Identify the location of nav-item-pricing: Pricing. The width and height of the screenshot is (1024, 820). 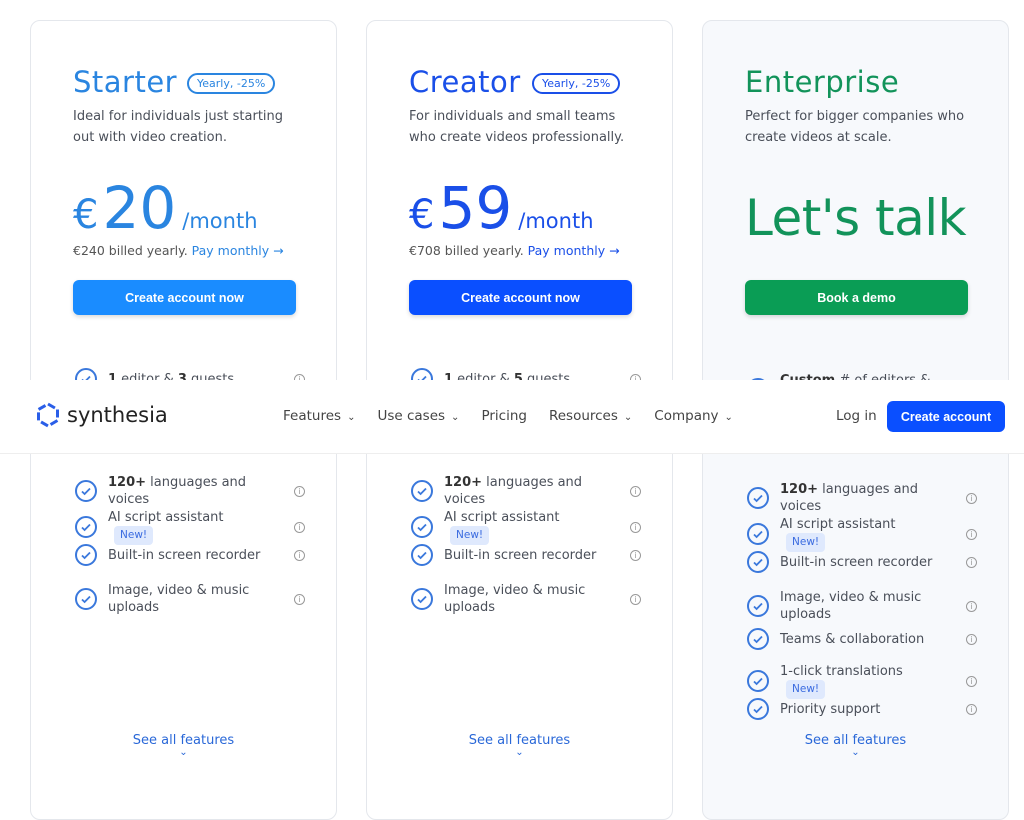
(504, 416).